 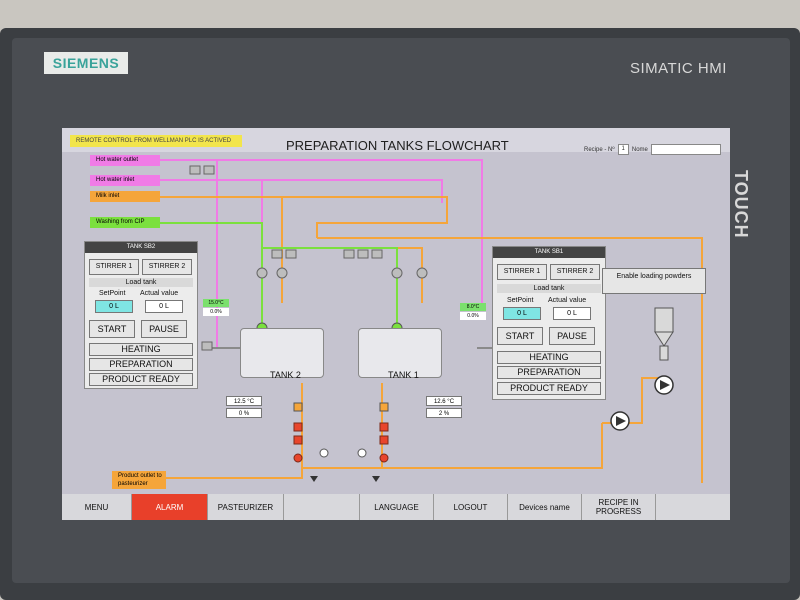 I want to click on devices-name-button: Devices name, so click(x=545, y=507).